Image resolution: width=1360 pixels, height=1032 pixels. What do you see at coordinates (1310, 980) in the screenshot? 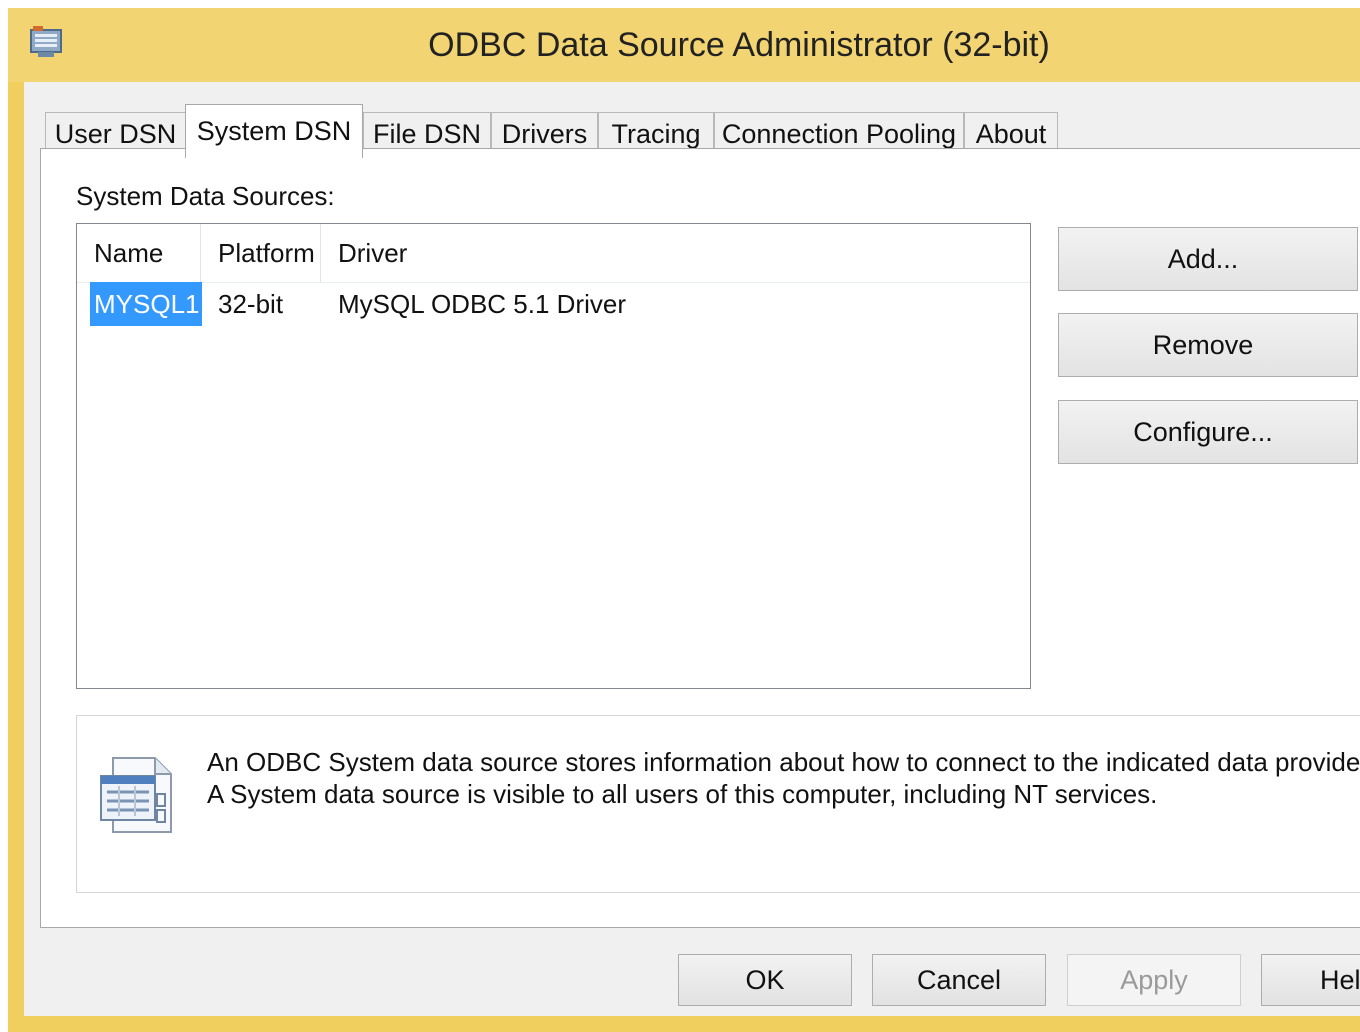
I see `help-button: Help` at bounding box center [1310, 980].